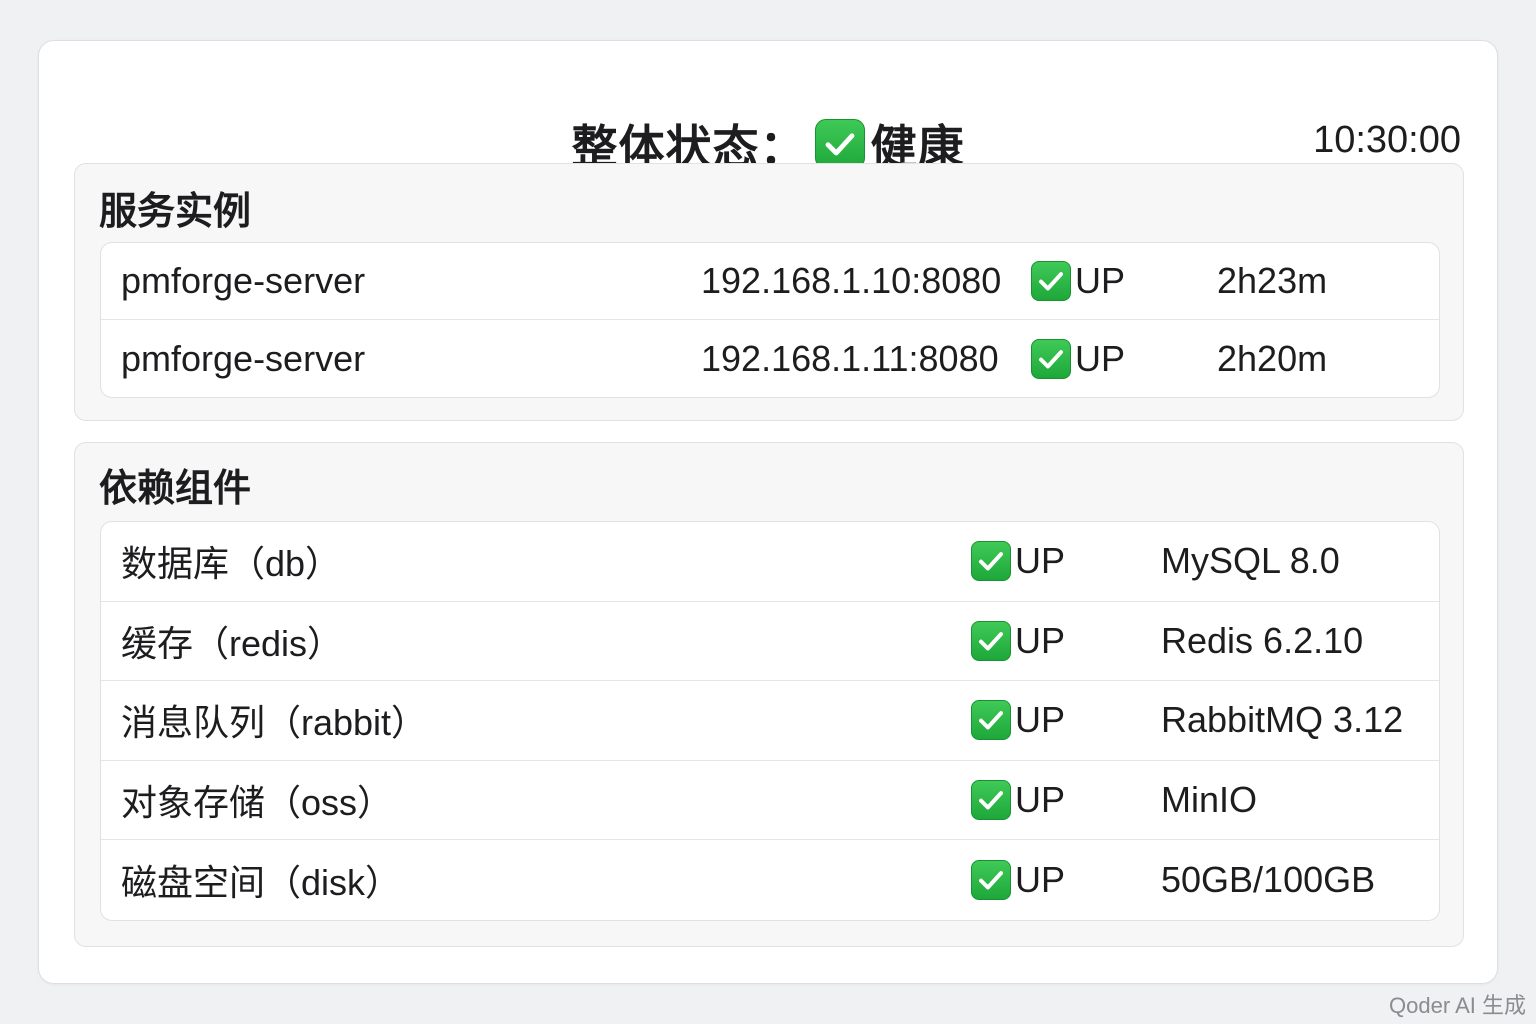  I want to click on table-row: 消息队列（rabbit） UP RabbitMQ 3.12, so click(770, 721).